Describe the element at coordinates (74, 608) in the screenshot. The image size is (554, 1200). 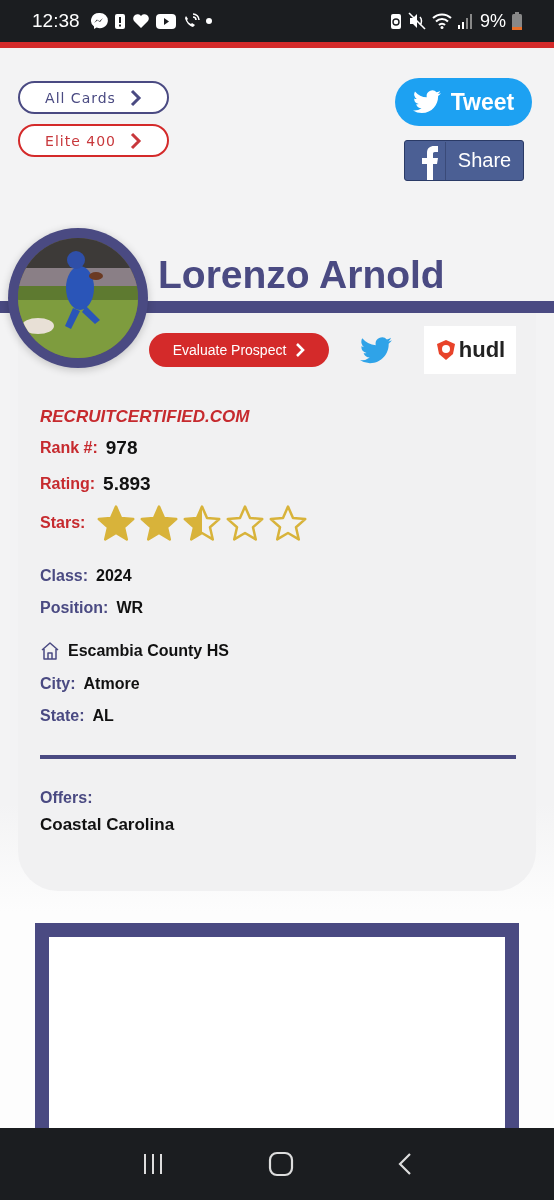
I see `field-label: Position:` at that location.